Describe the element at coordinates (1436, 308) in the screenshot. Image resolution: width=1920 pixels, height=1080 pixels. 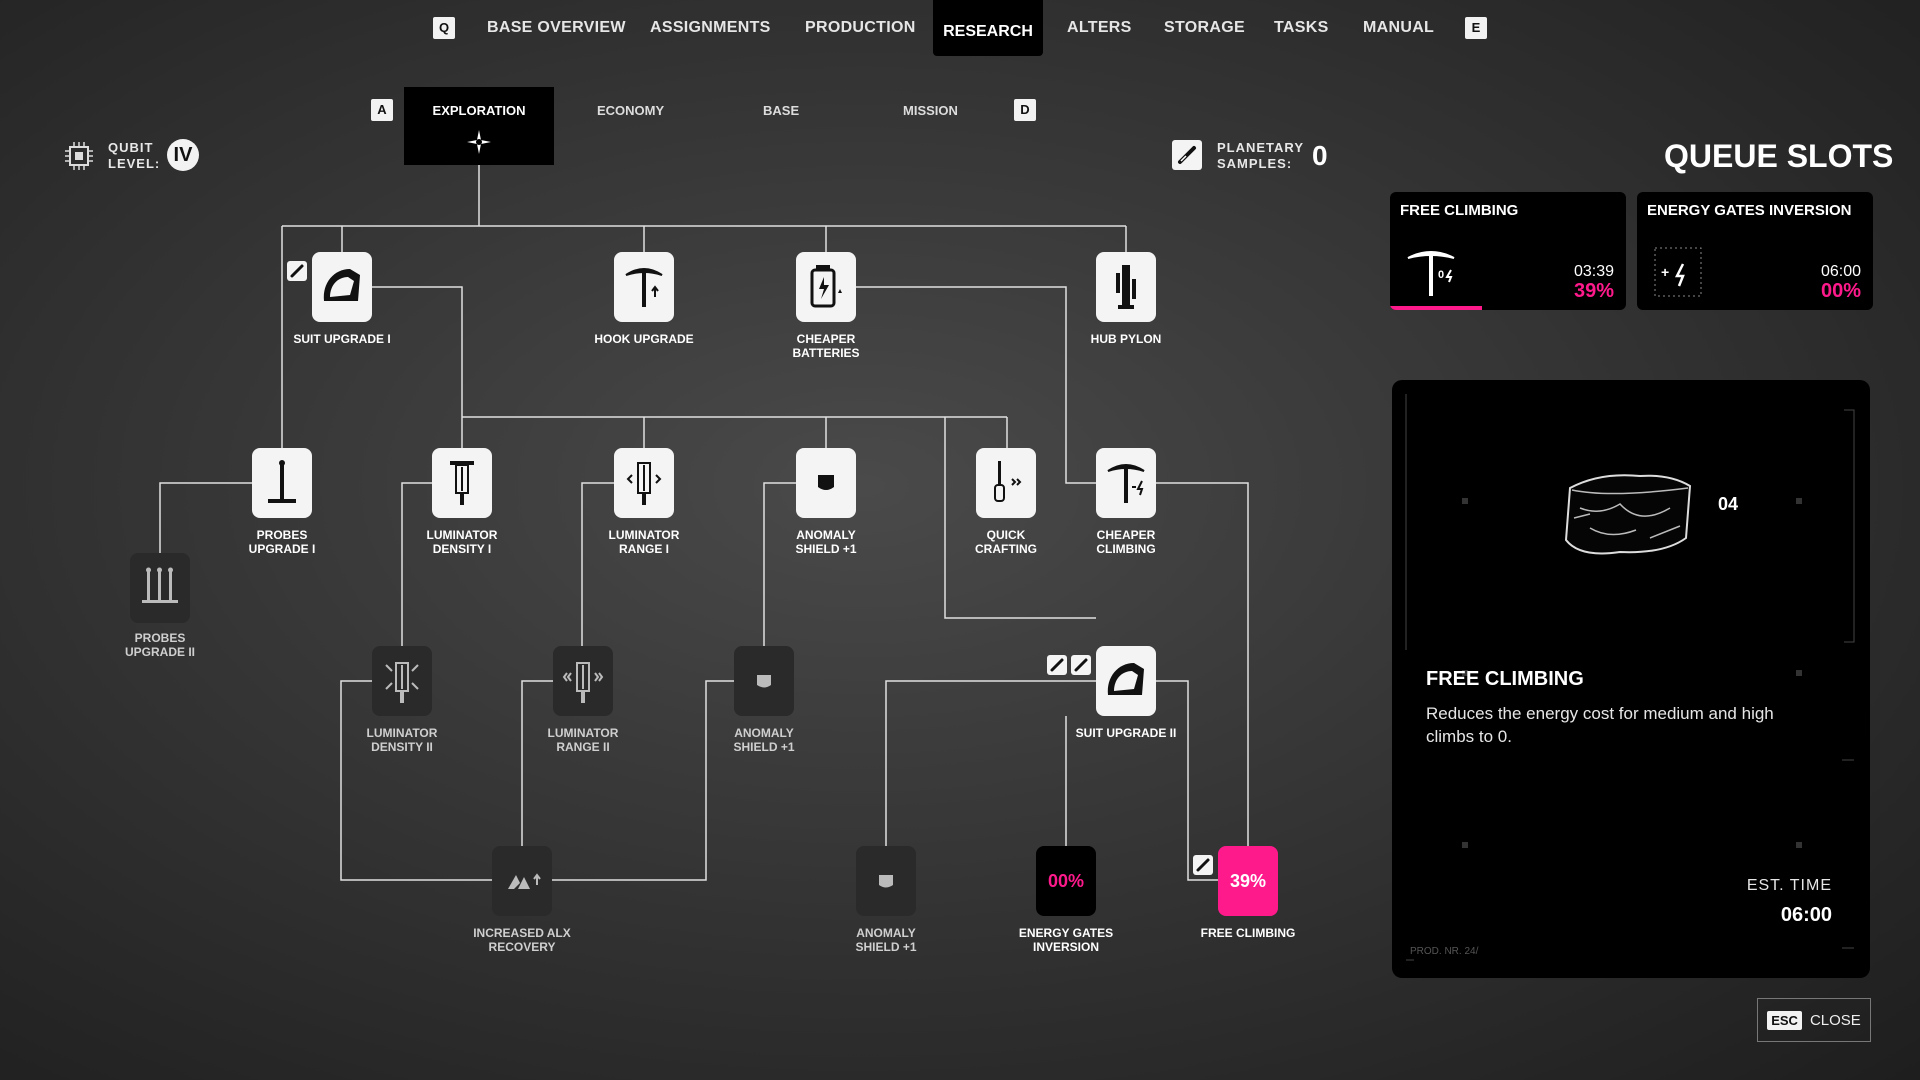
I see `queue-slot-1-progress-bar` at that location.